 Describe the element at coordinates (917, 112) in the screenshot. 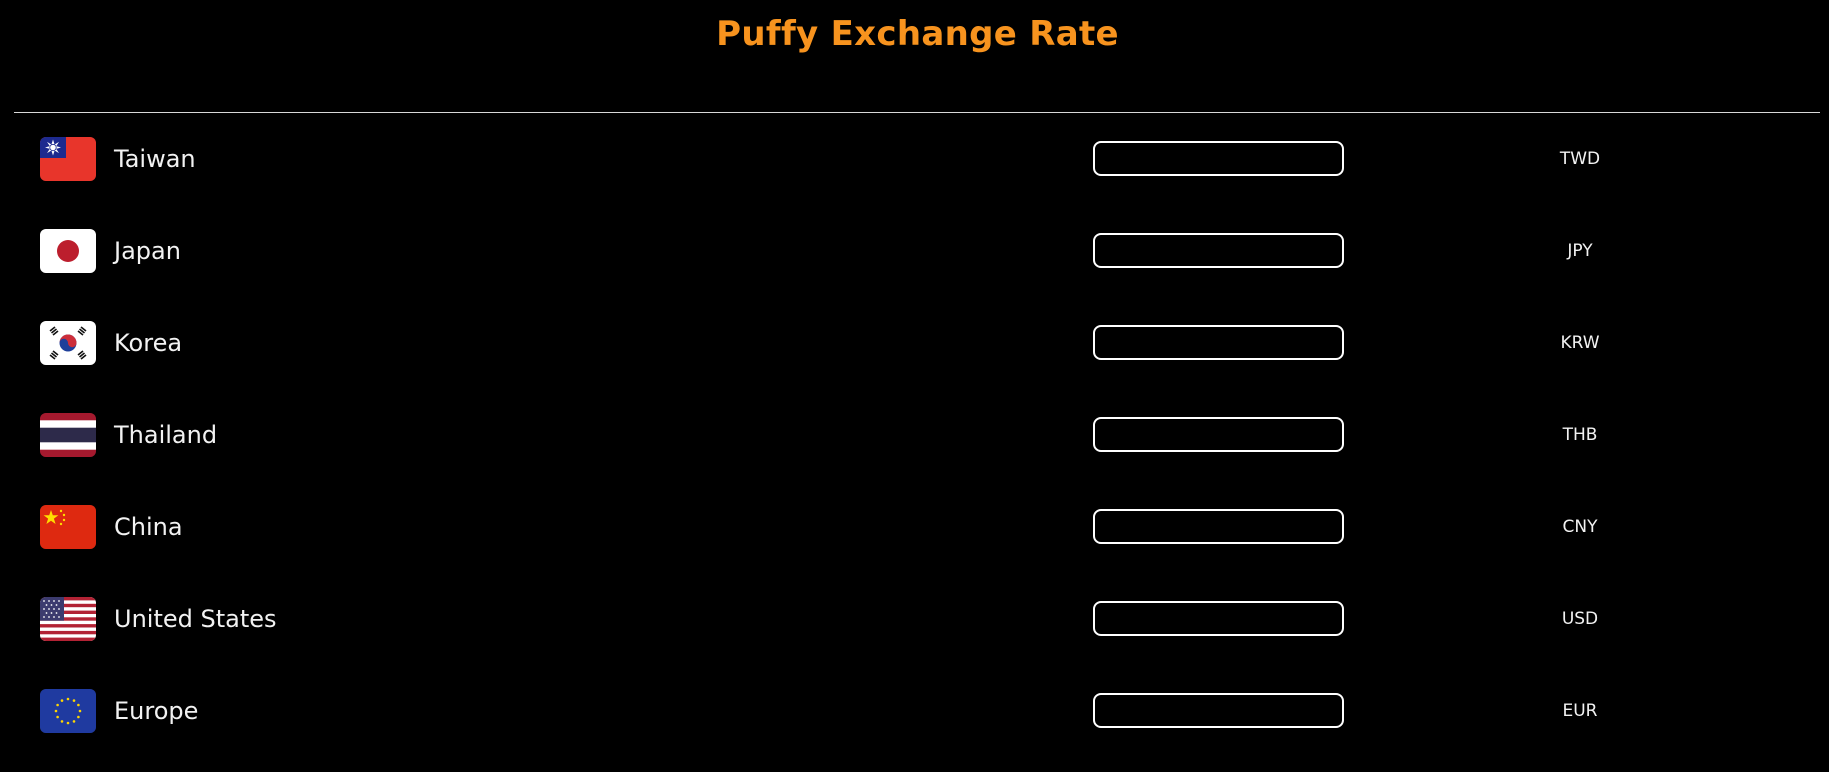

I see `header-divider` at that location.